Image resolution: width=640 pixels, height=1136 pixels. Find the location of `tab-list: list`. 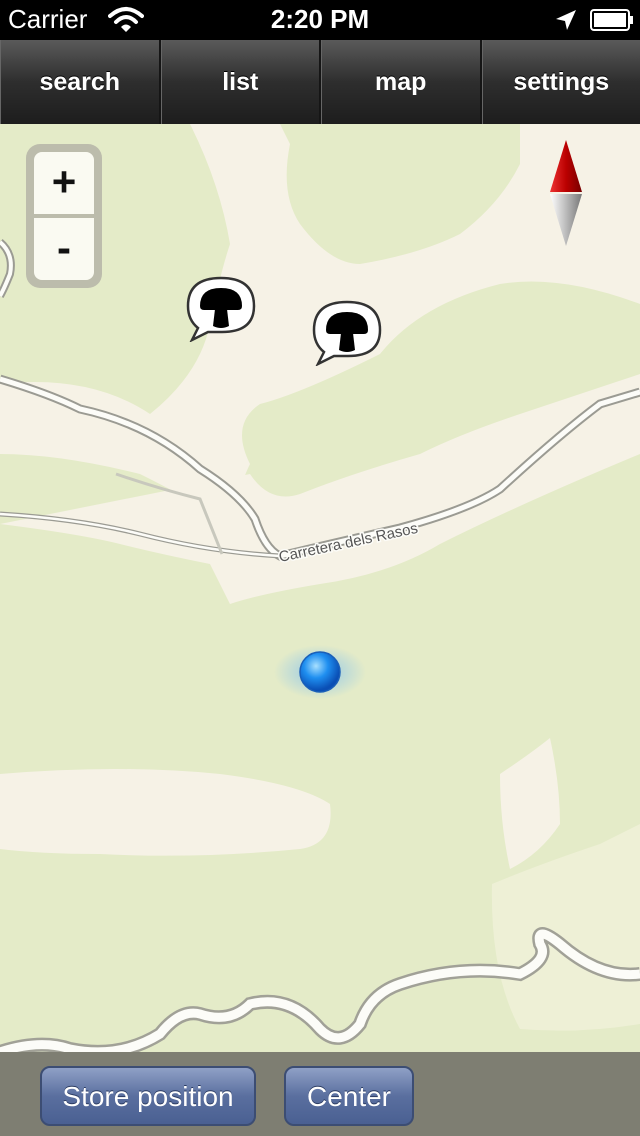

tab-list: list is located at coordinates (240, 82).